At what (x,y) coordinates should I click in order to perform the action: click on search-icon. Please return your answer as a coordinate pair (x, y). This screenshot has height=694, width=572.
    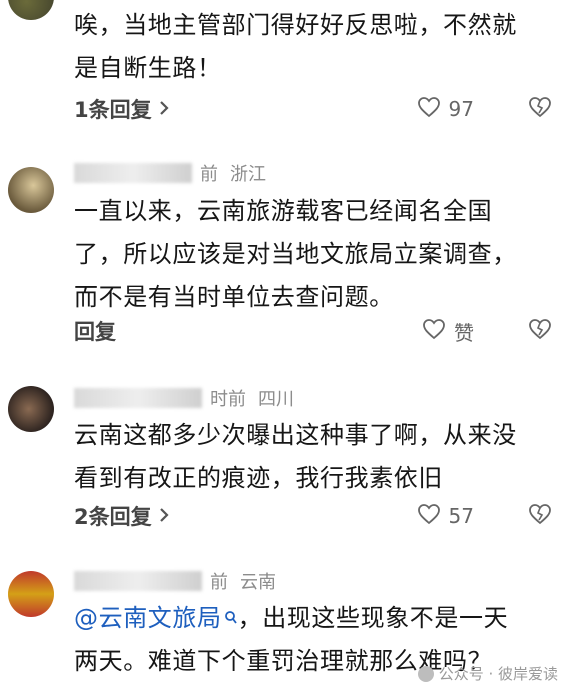
    Looking at the image, I should click on (231, 618).